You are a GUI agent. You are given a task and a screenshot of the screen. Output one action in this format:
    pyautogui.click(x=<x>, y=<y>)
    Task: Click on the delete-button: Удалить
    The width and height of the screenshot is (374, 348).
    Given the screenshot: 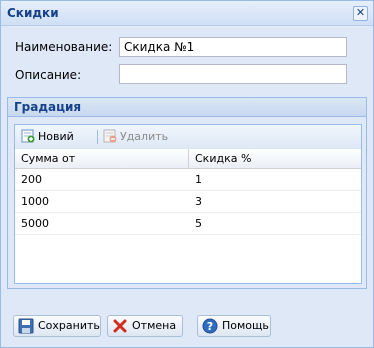 What is the action you would take?
    pyautogui.click(x=138, y=137)
    